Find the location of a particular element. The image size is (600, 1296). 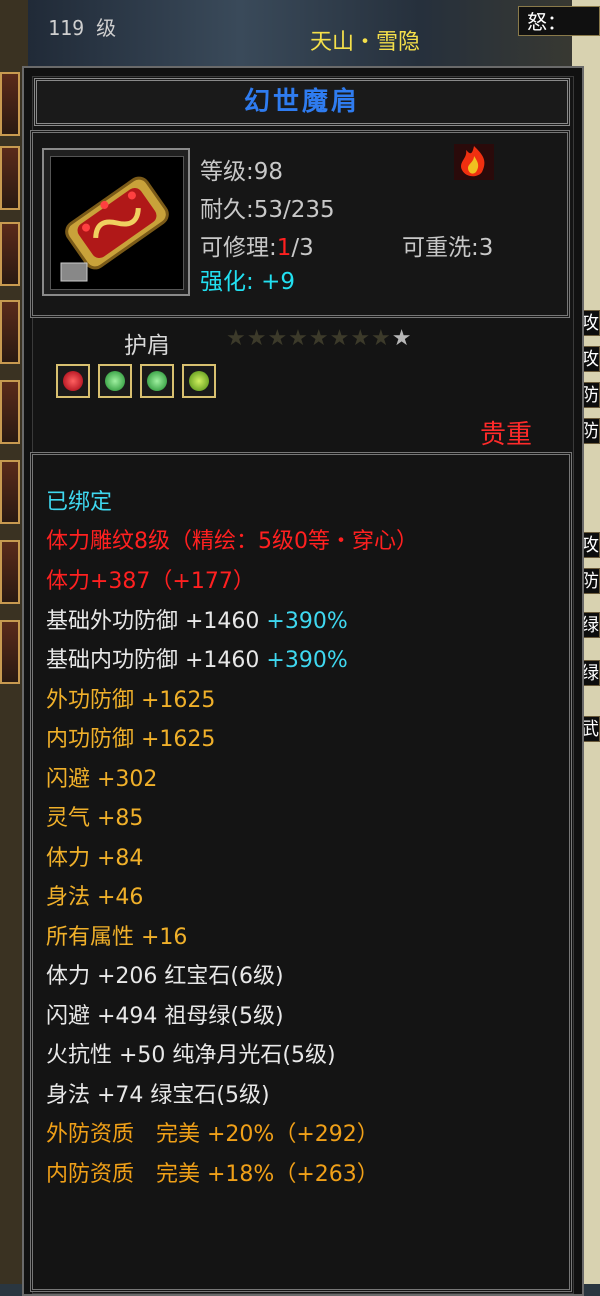

item-quality: 贵重 is located at coordinates (506, 435).